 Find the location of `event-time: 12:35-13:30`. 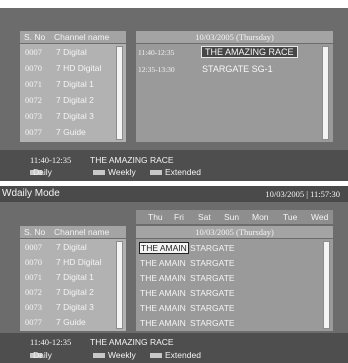

event-time: 12:35-13:30 is located at coordinates (156, 69).